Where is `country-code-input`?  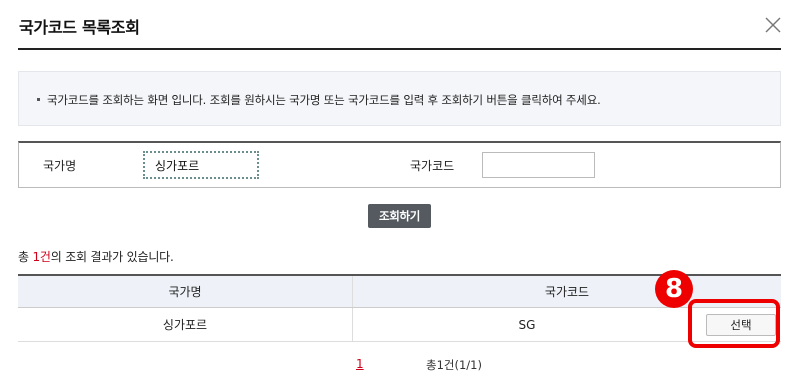
country-code-input is located at coordinates (538, 165).